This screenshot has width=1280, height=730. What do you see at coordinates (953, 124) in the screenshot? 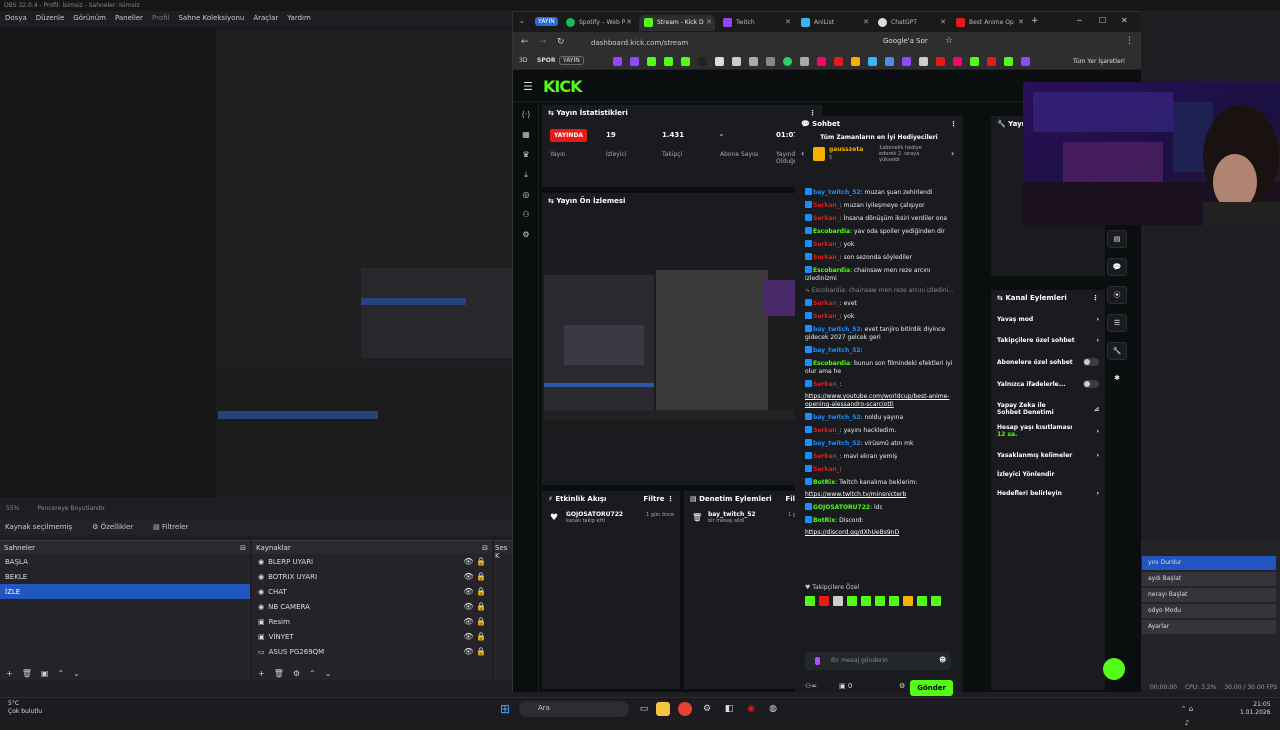
I see `more-icon: ⋮` at bounding box center [953, 124].